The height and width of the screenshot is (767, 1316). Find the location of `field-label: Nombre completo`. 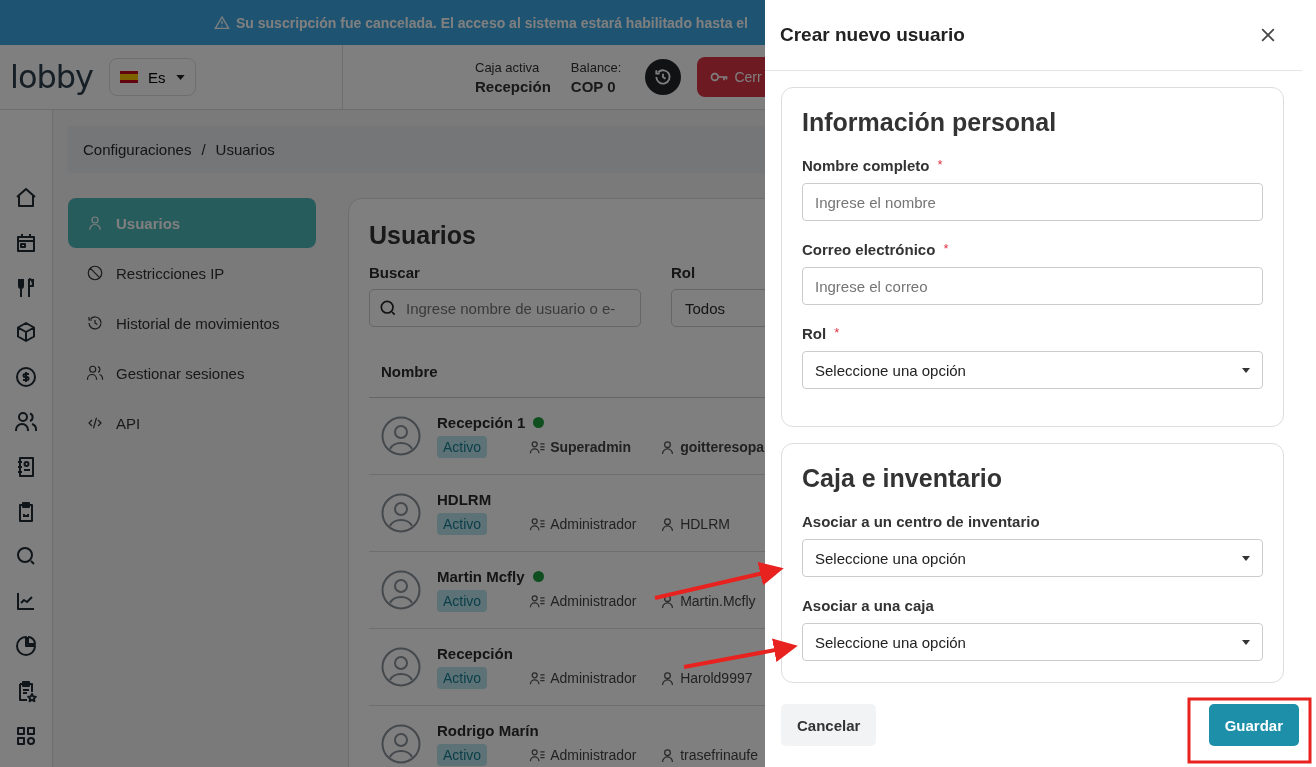

field-label: Nombre completo is located at coordinates (866, 165).